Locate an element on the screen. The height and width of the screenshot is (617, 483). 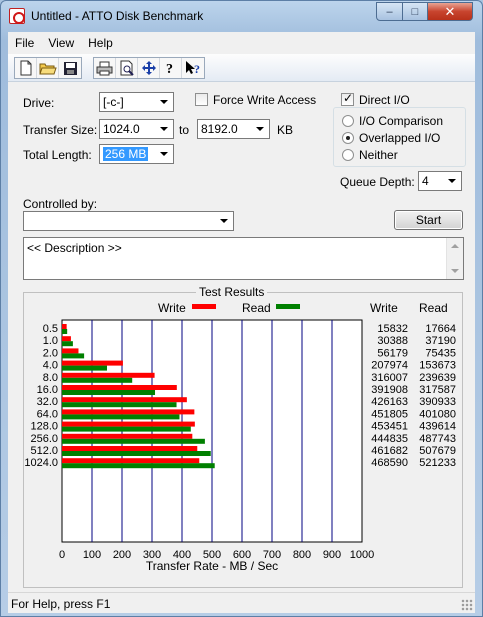
legend-write-label: Write is located at coordinates (172, 308).